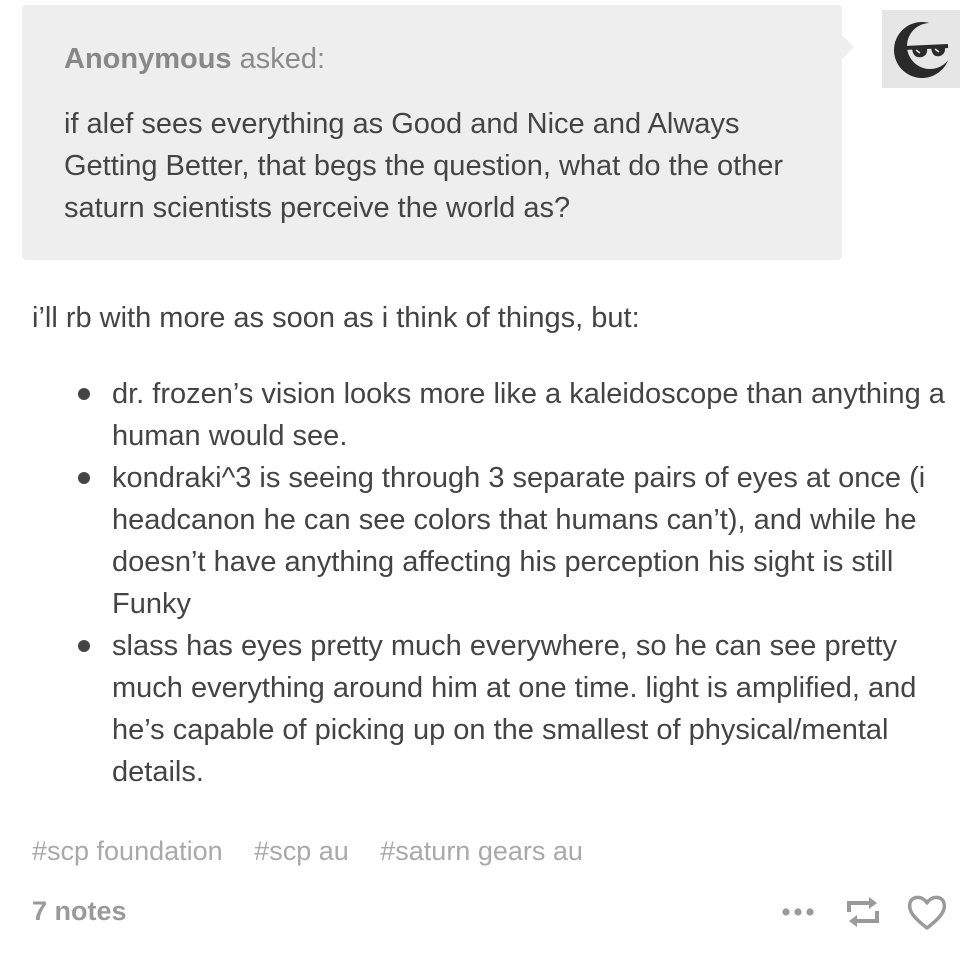 The width and height of the screenshot is (960, 961). Describe the element at coordinates (799, 913) in the screenshot. I see `more-options-icon` at that location.